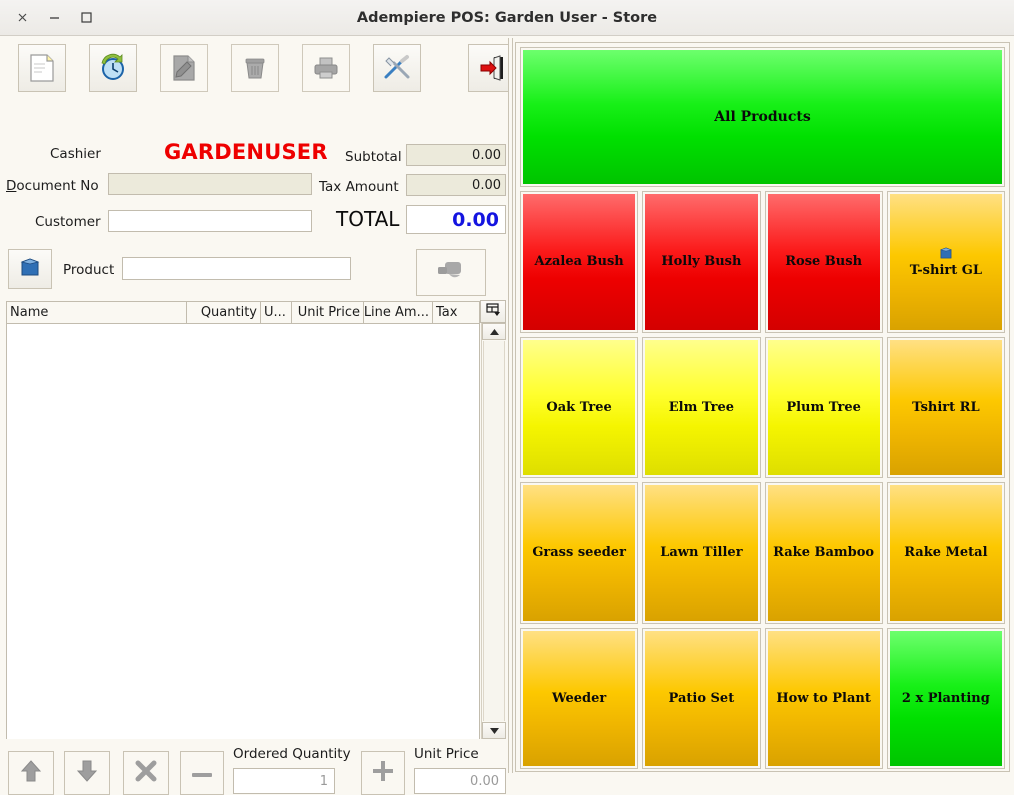 This screenshot has width=1014, height=795. I want to click on document-no-field, so click(210, 184).